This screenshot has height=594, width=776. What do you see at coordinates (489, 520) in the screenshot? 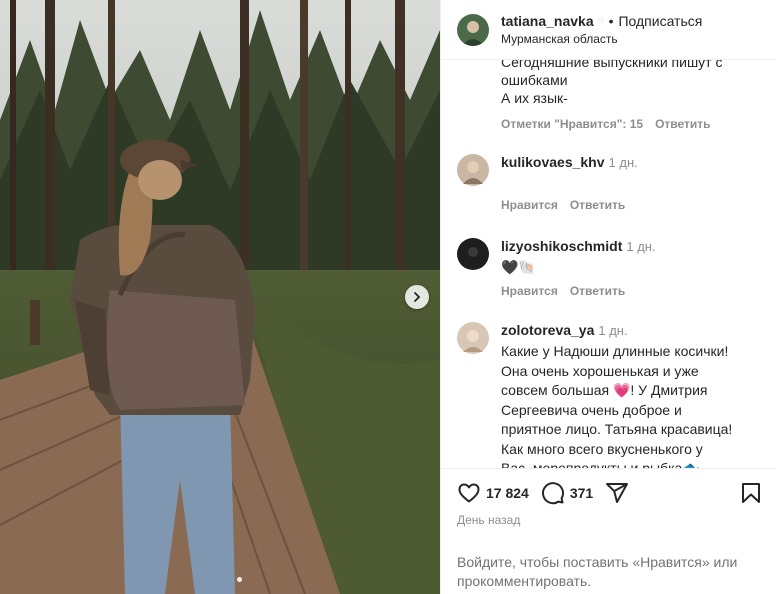
I see `post-timestamp: День назад` at bounding box center [489, 520].